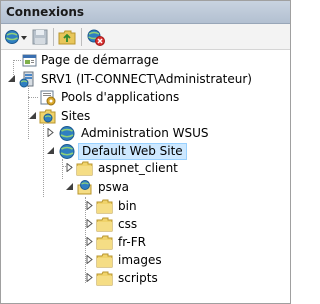  What do you see at coordinates (48, 97) in the screenshot?
I see `app-pools-icon` at bounding box center [48, 97].